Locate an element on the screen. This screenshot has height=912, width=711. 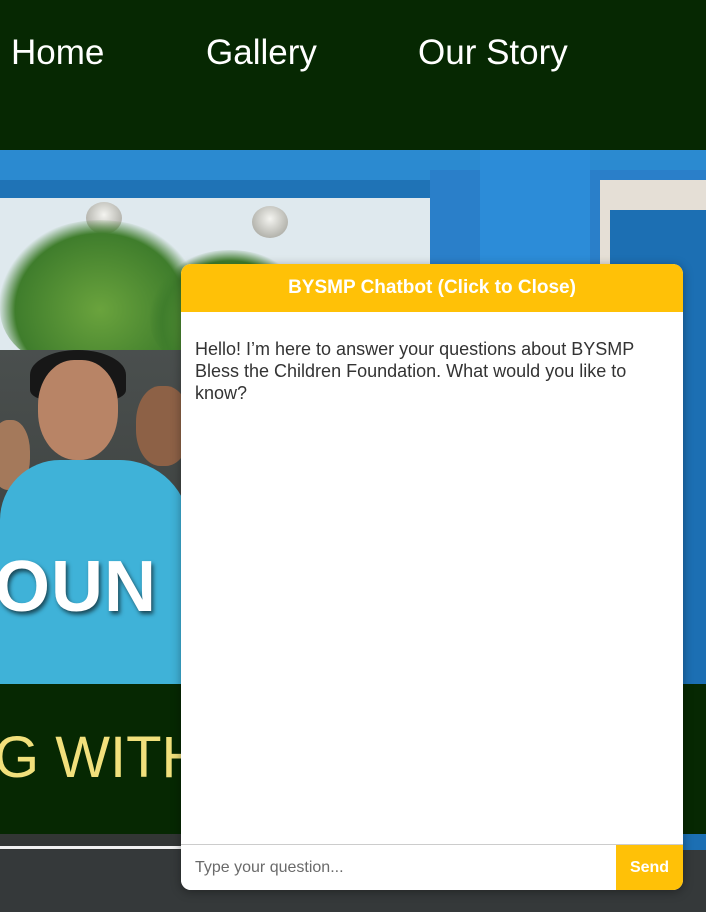
page-edge is located at coordinates (708, 456).